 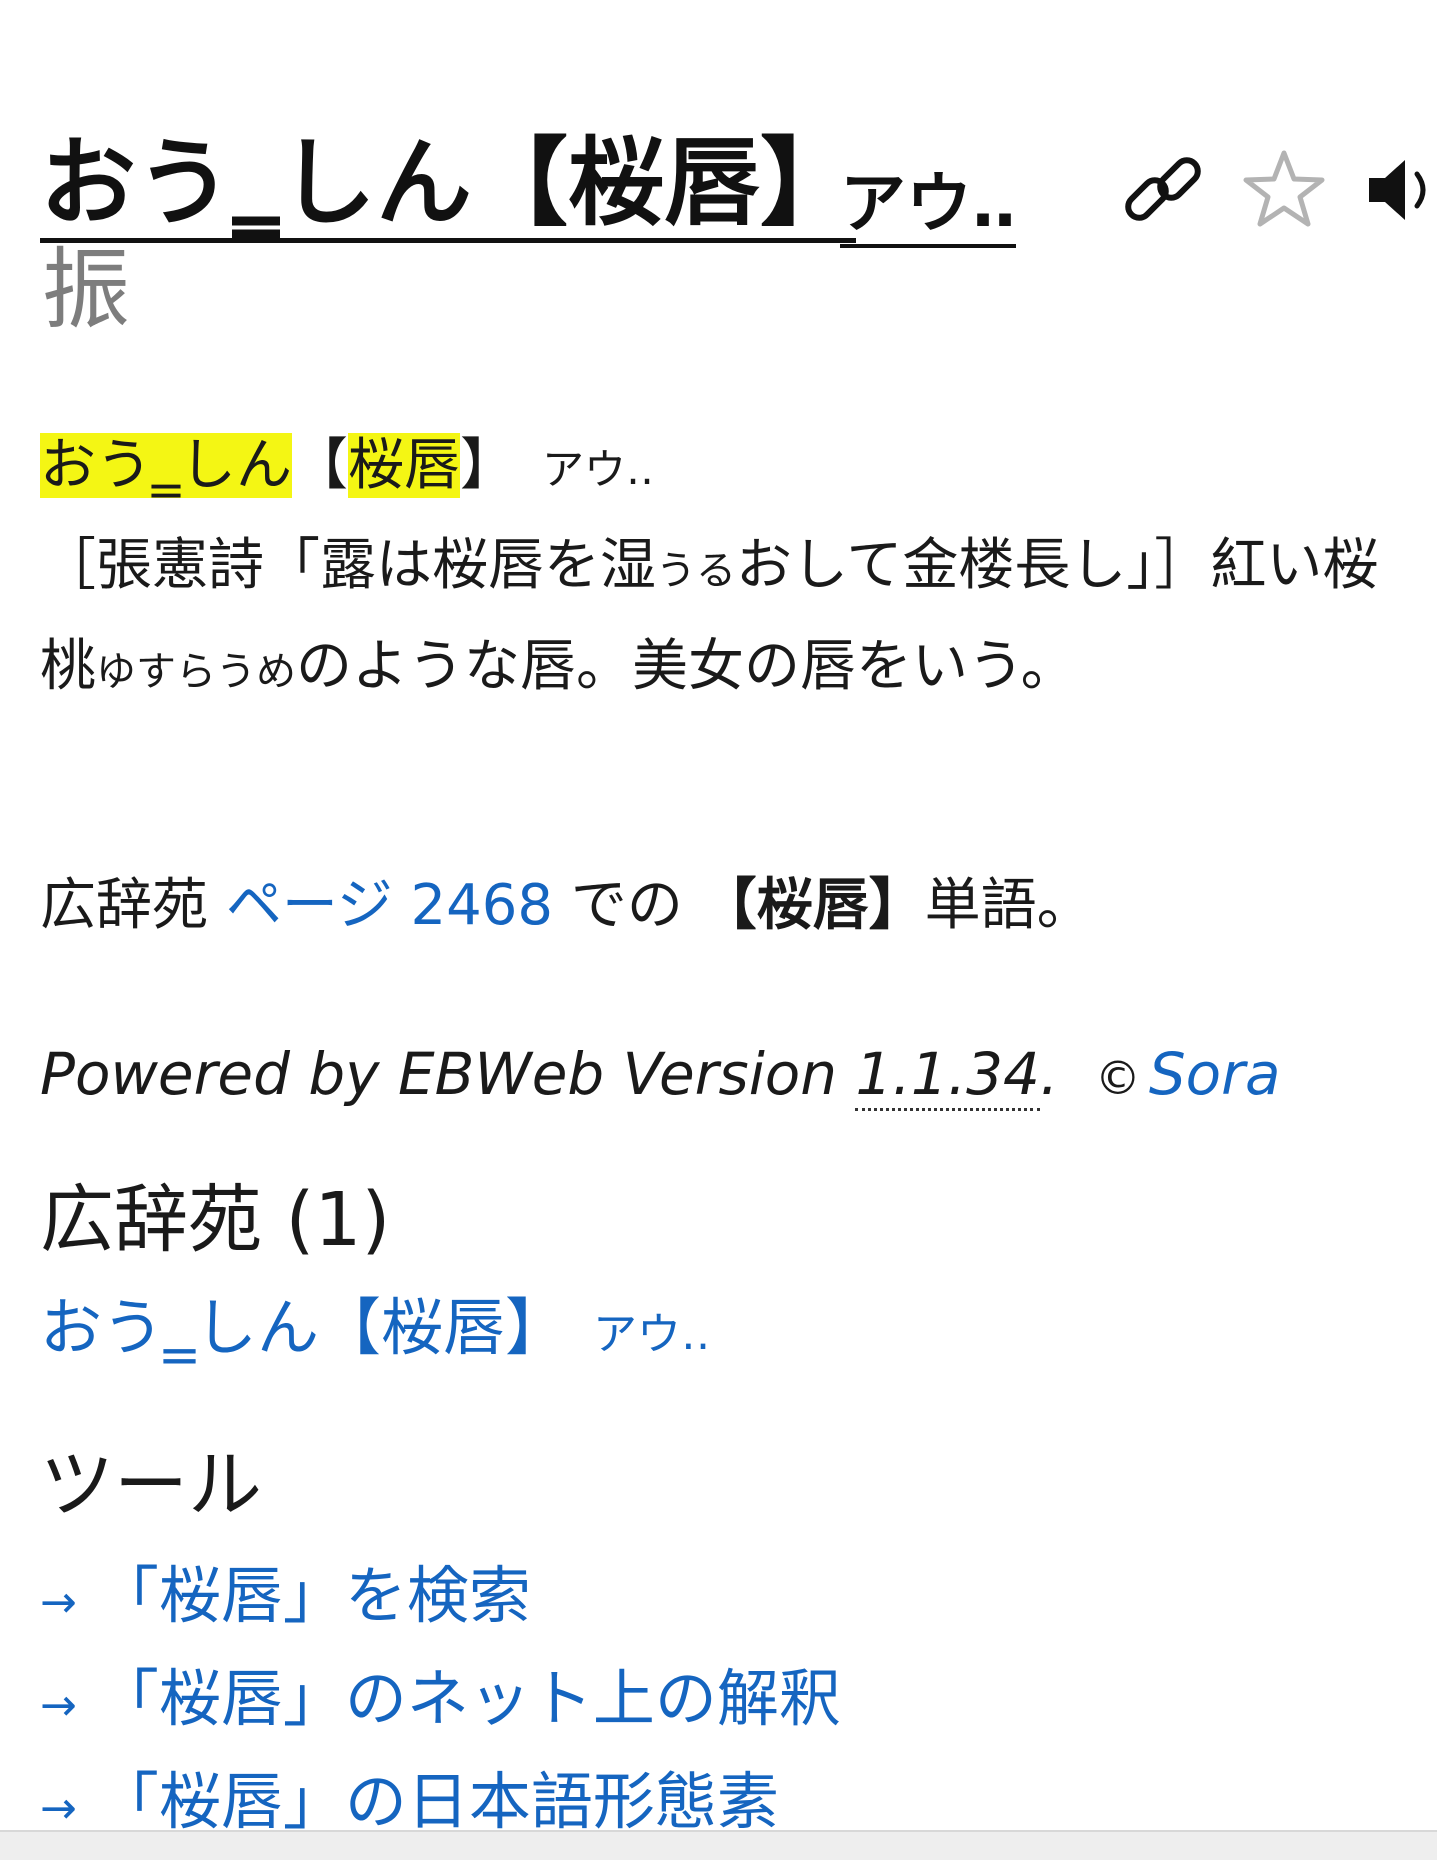 What do you see at coordinates (720, 468) in the screenshot?
I see `entry-headword: おう‗しん【桜唇】 アウ‥` at bounding box center [720, 468].